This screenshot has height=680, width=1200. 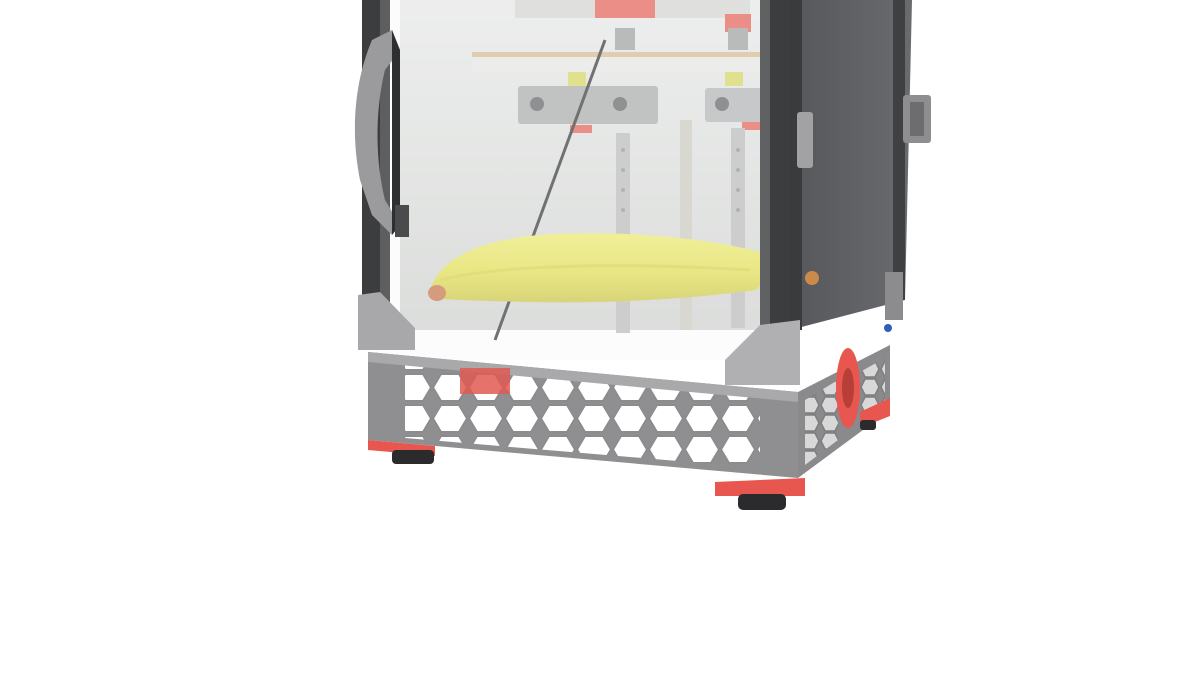 What do you see at coordinates (805, 140) in the screenshot?
I see `door-hinge` at bounding box center [805, 140].